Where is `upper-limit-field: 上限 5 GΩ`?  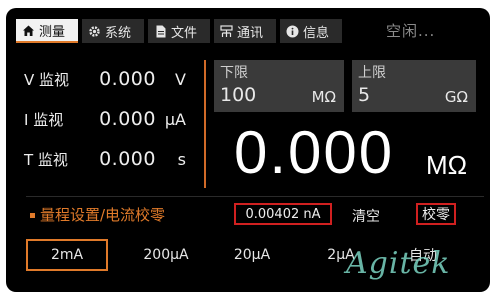
upper-limit-field: 上限 5 GΩ is located at coordinates (414, 86).